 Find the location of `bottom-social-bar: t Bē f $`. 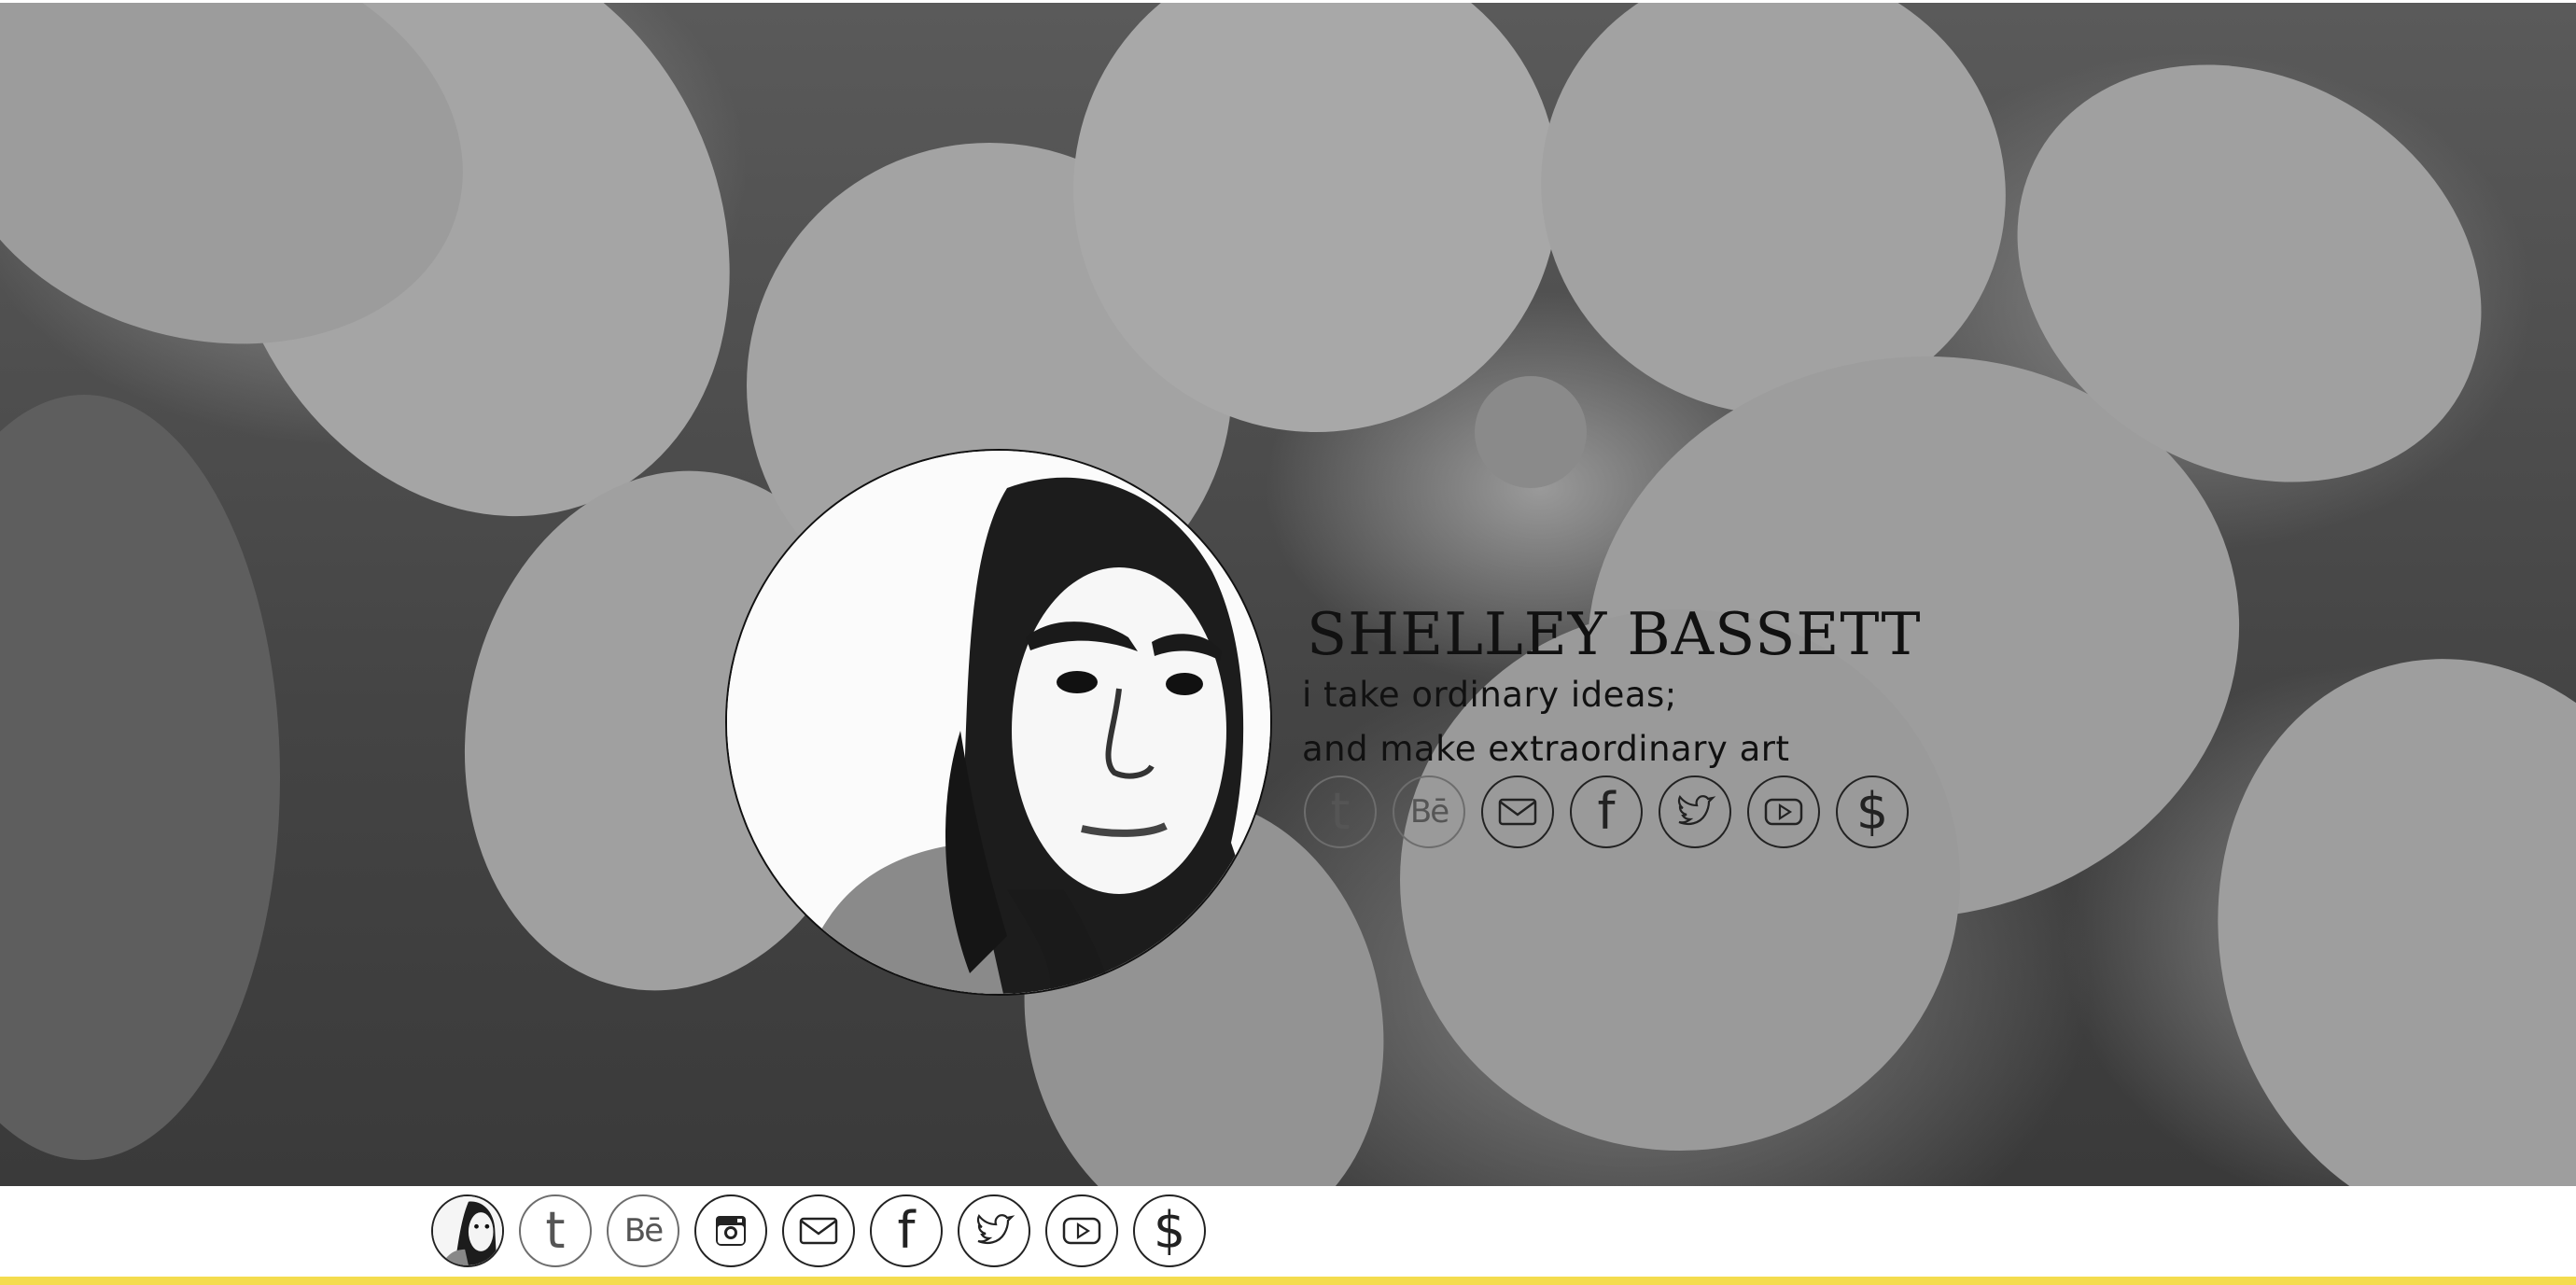

bottom-social-bar: t Bē f $ is located at coordinates (818, 1230).